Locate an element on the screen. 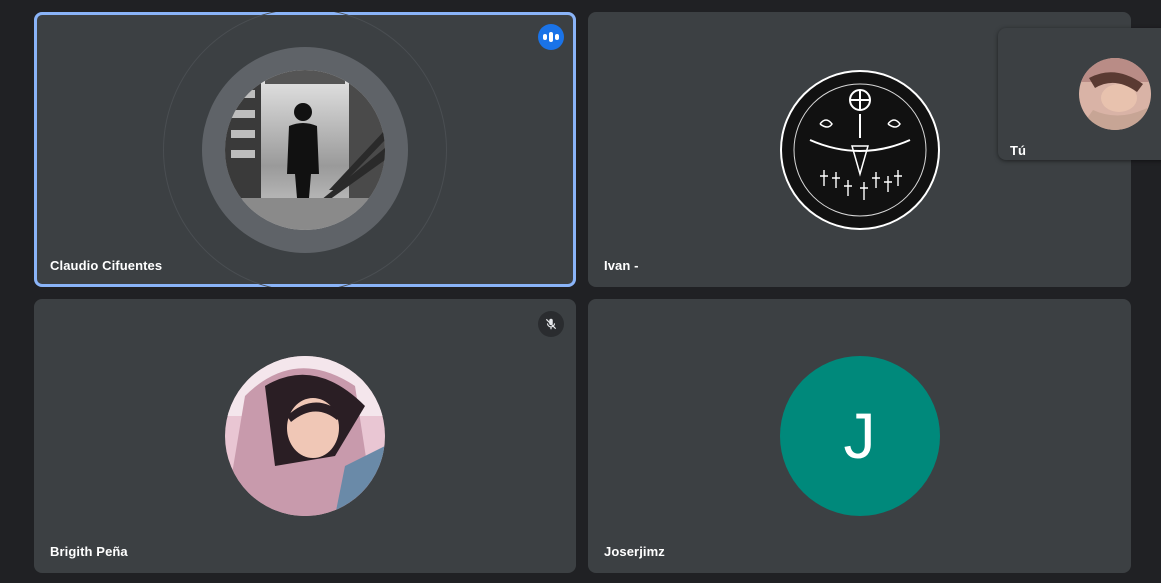 Image resolution: width=1161 pixels, height=583 pixels. self-view-tile: Tú is located at coordinates (1079, 94).